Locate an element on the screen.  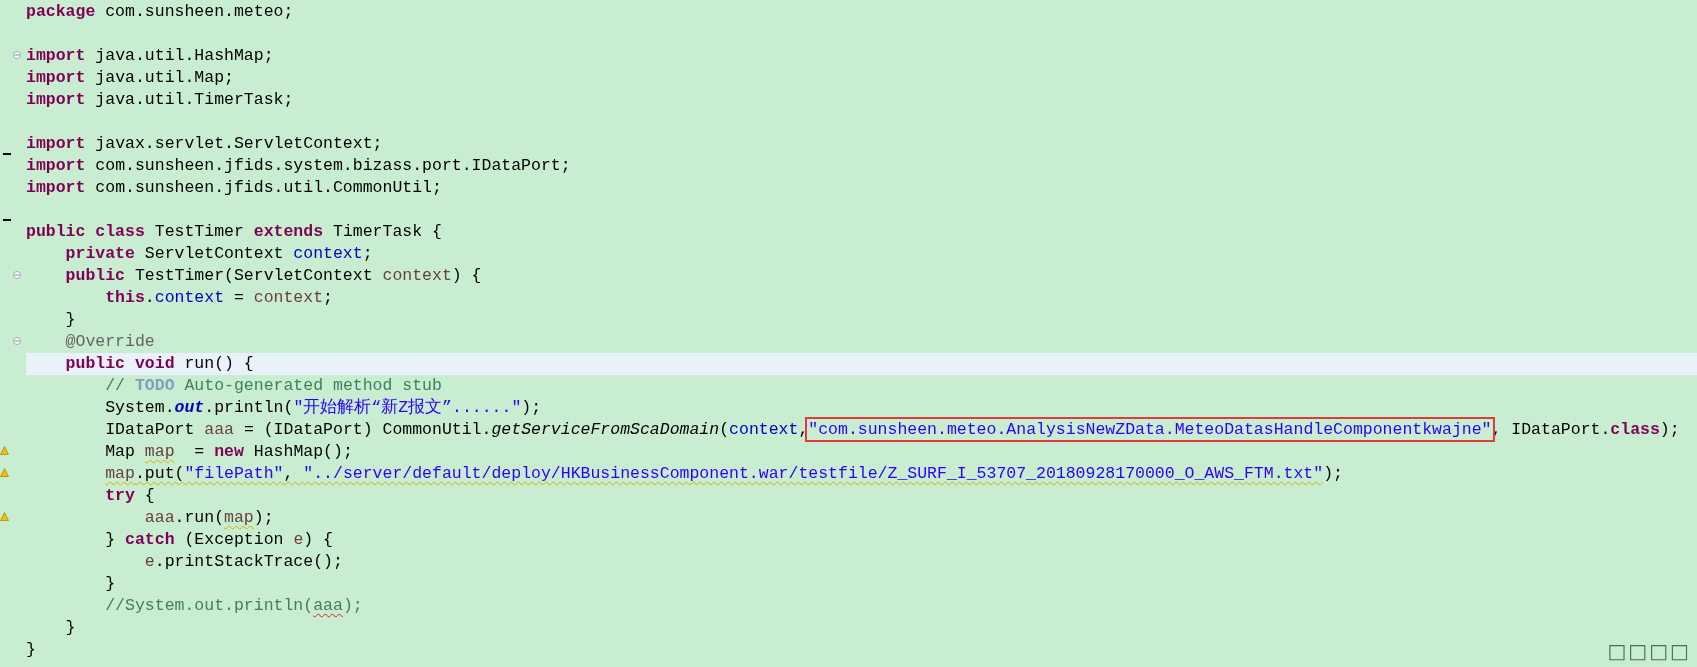
code-line: Map map = new HashMap(); is located at coordinates (228, 452).